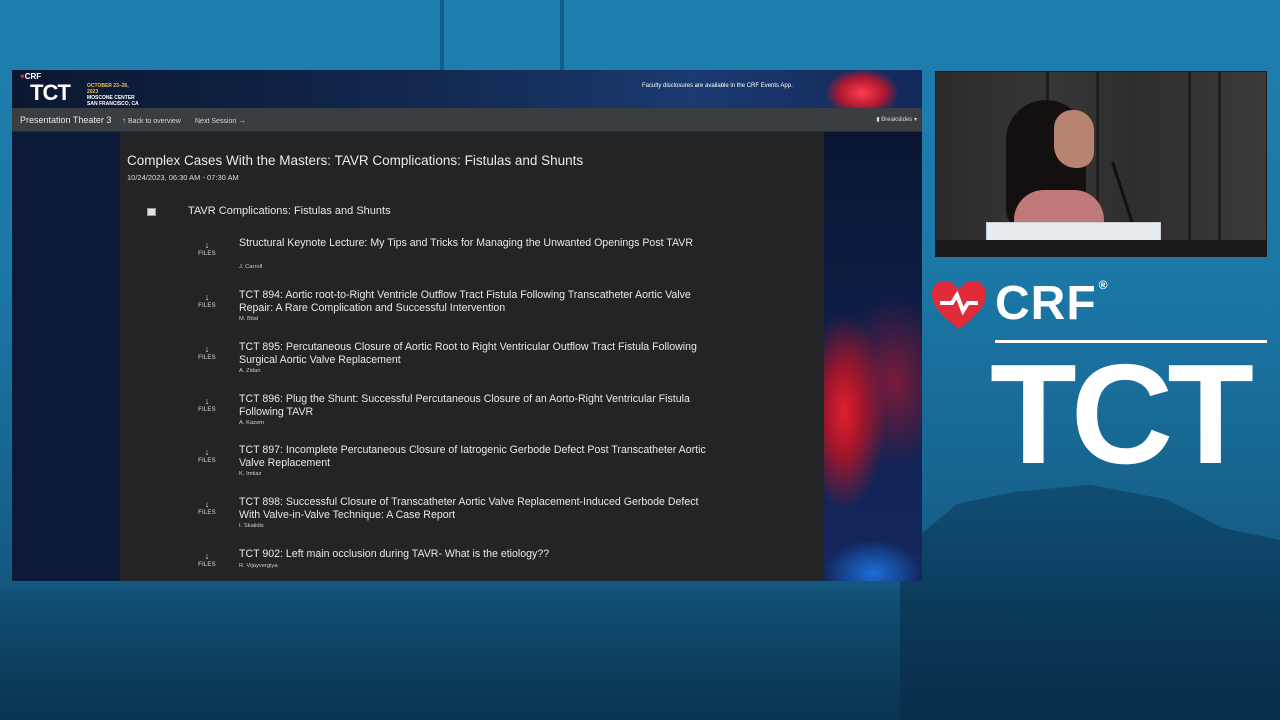 This screenshot has width=1280, height=720. I want to click on stage-background-hill, so click(1090, 602).